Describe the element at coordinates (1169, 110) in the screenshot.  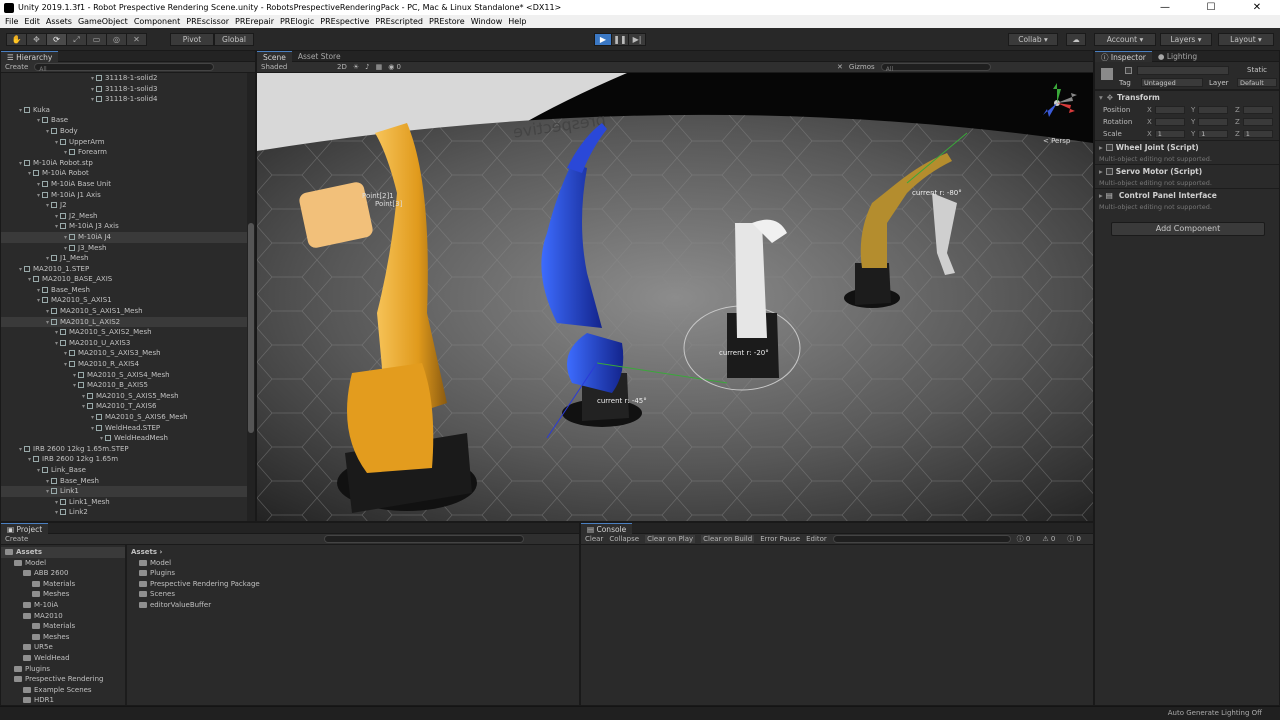
I see `position-x-field` at that location.